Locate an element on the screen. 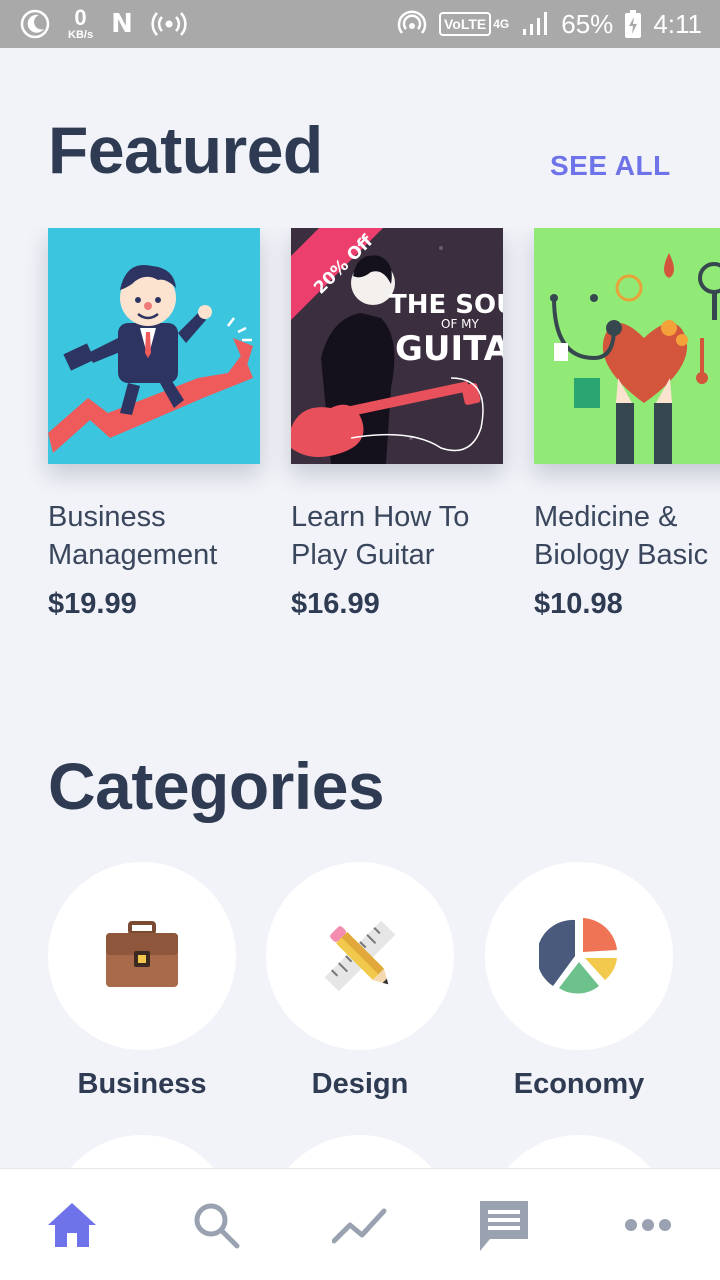  art-text-line-1: THE SOUND is located at coordinates (446, 305).